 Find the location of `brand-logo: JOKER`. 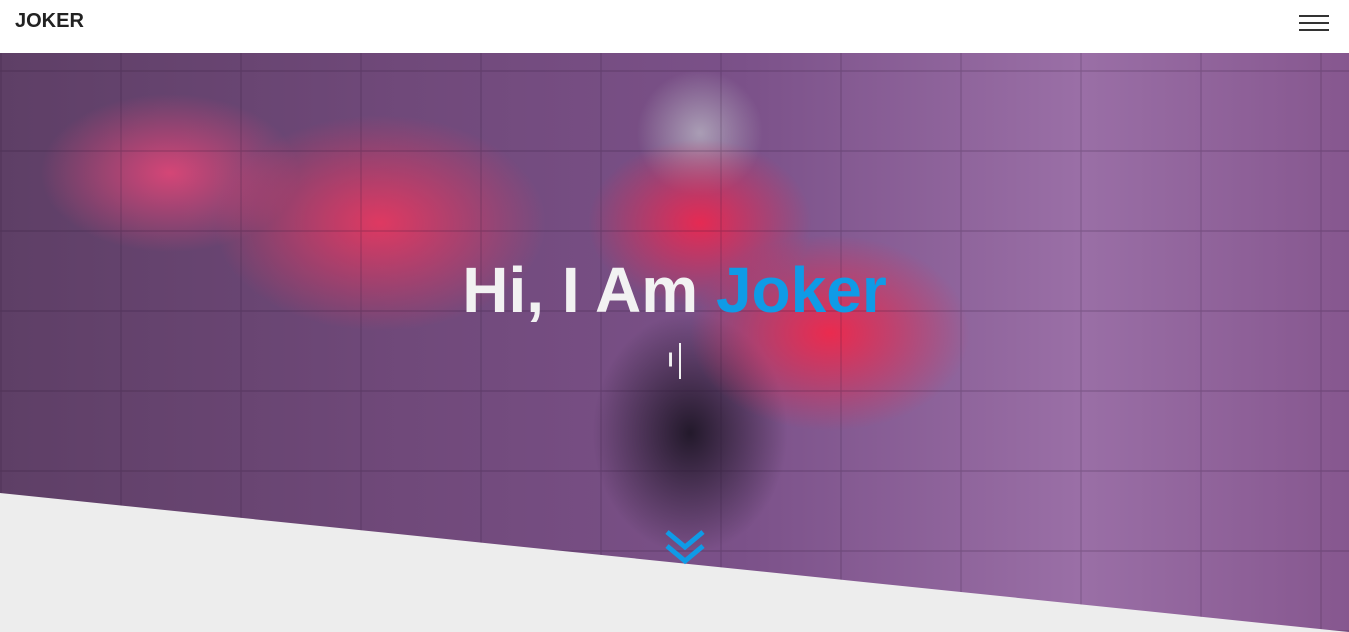

brand-logo: JOKER is located at coordinates (49, 21).